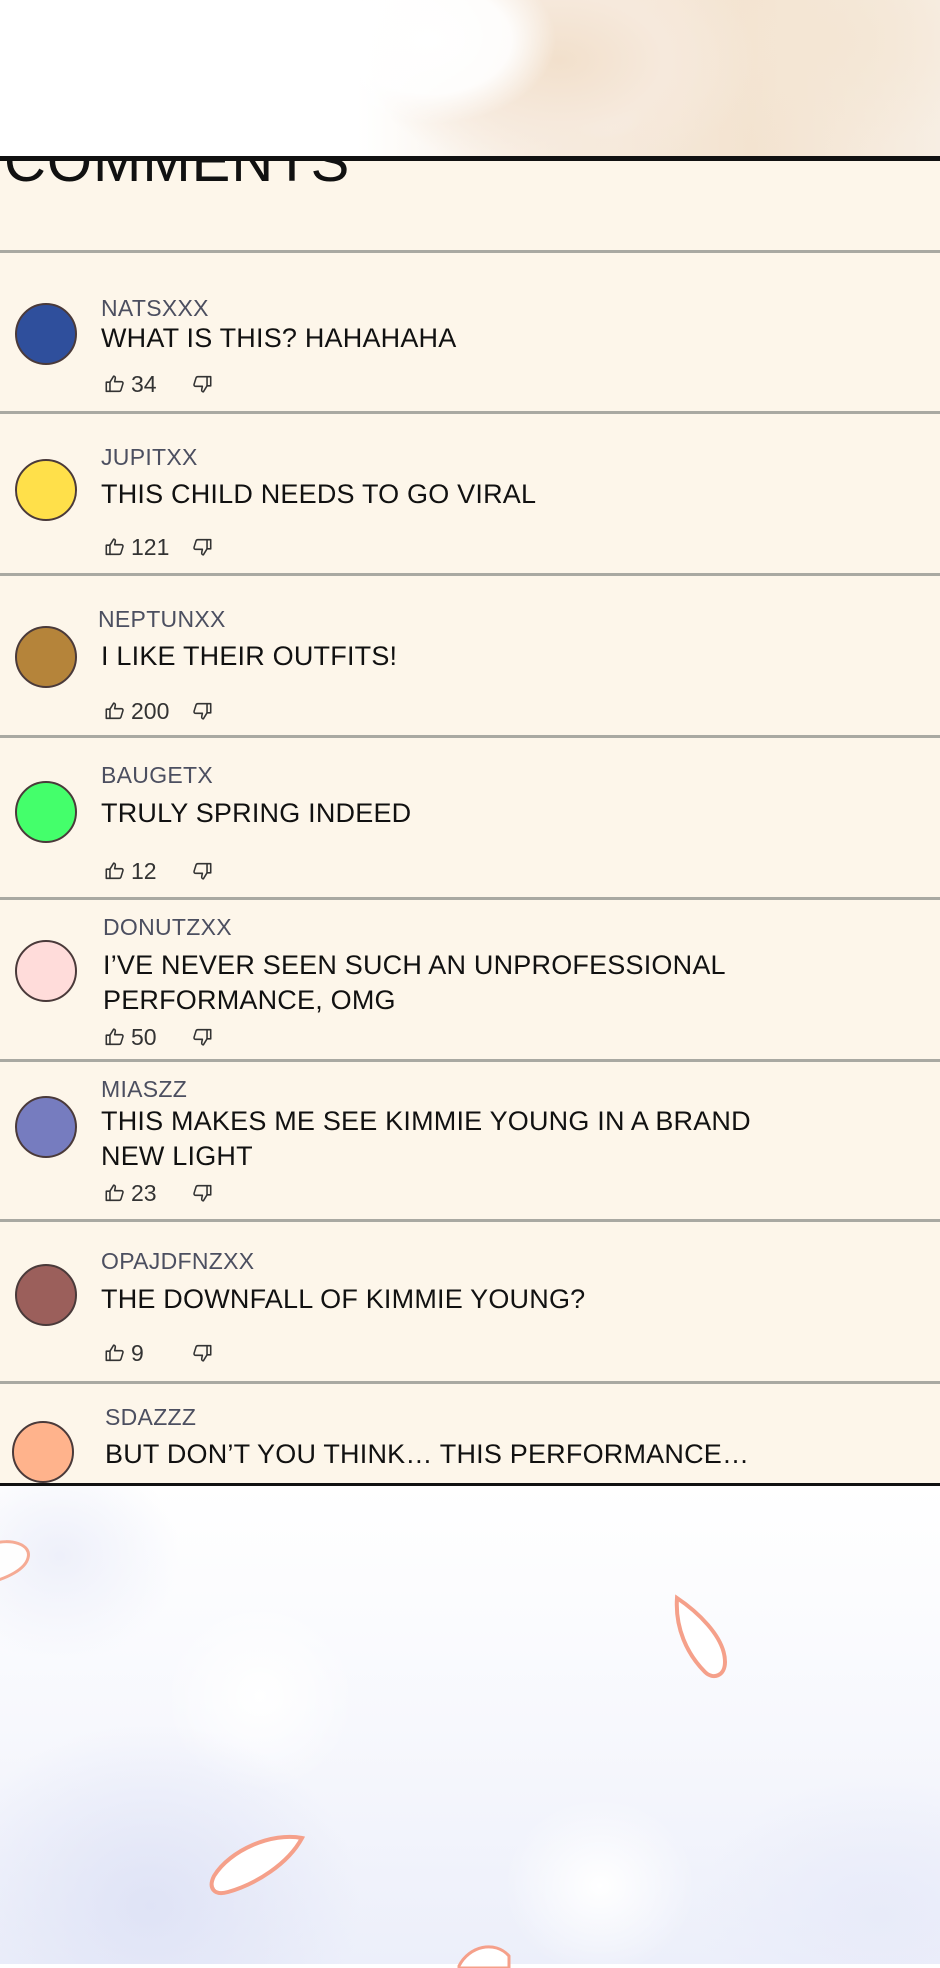 The image size is (940, 1968). I want to click on like-button: 50, so click(147, 1037).